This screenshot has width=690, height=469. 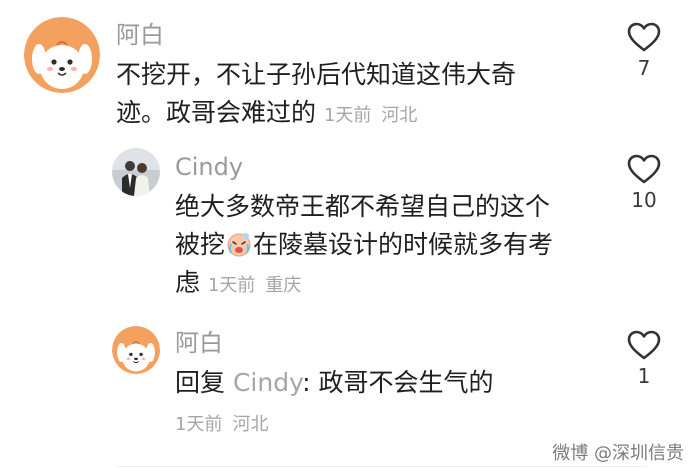 I want to click on comment-text-line: 被挖 在陵墓设计的时候就多有考, so click(x=364, y=245).